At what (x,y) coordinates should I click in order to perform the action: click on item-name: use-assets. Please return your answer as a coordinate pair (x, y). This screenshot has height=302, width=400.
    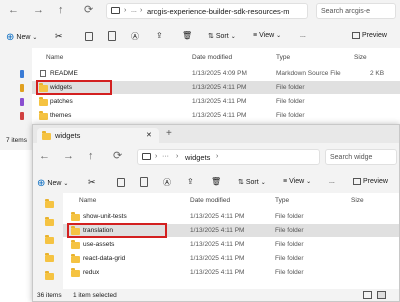
    Looking at the image, I should click on (99, 244).